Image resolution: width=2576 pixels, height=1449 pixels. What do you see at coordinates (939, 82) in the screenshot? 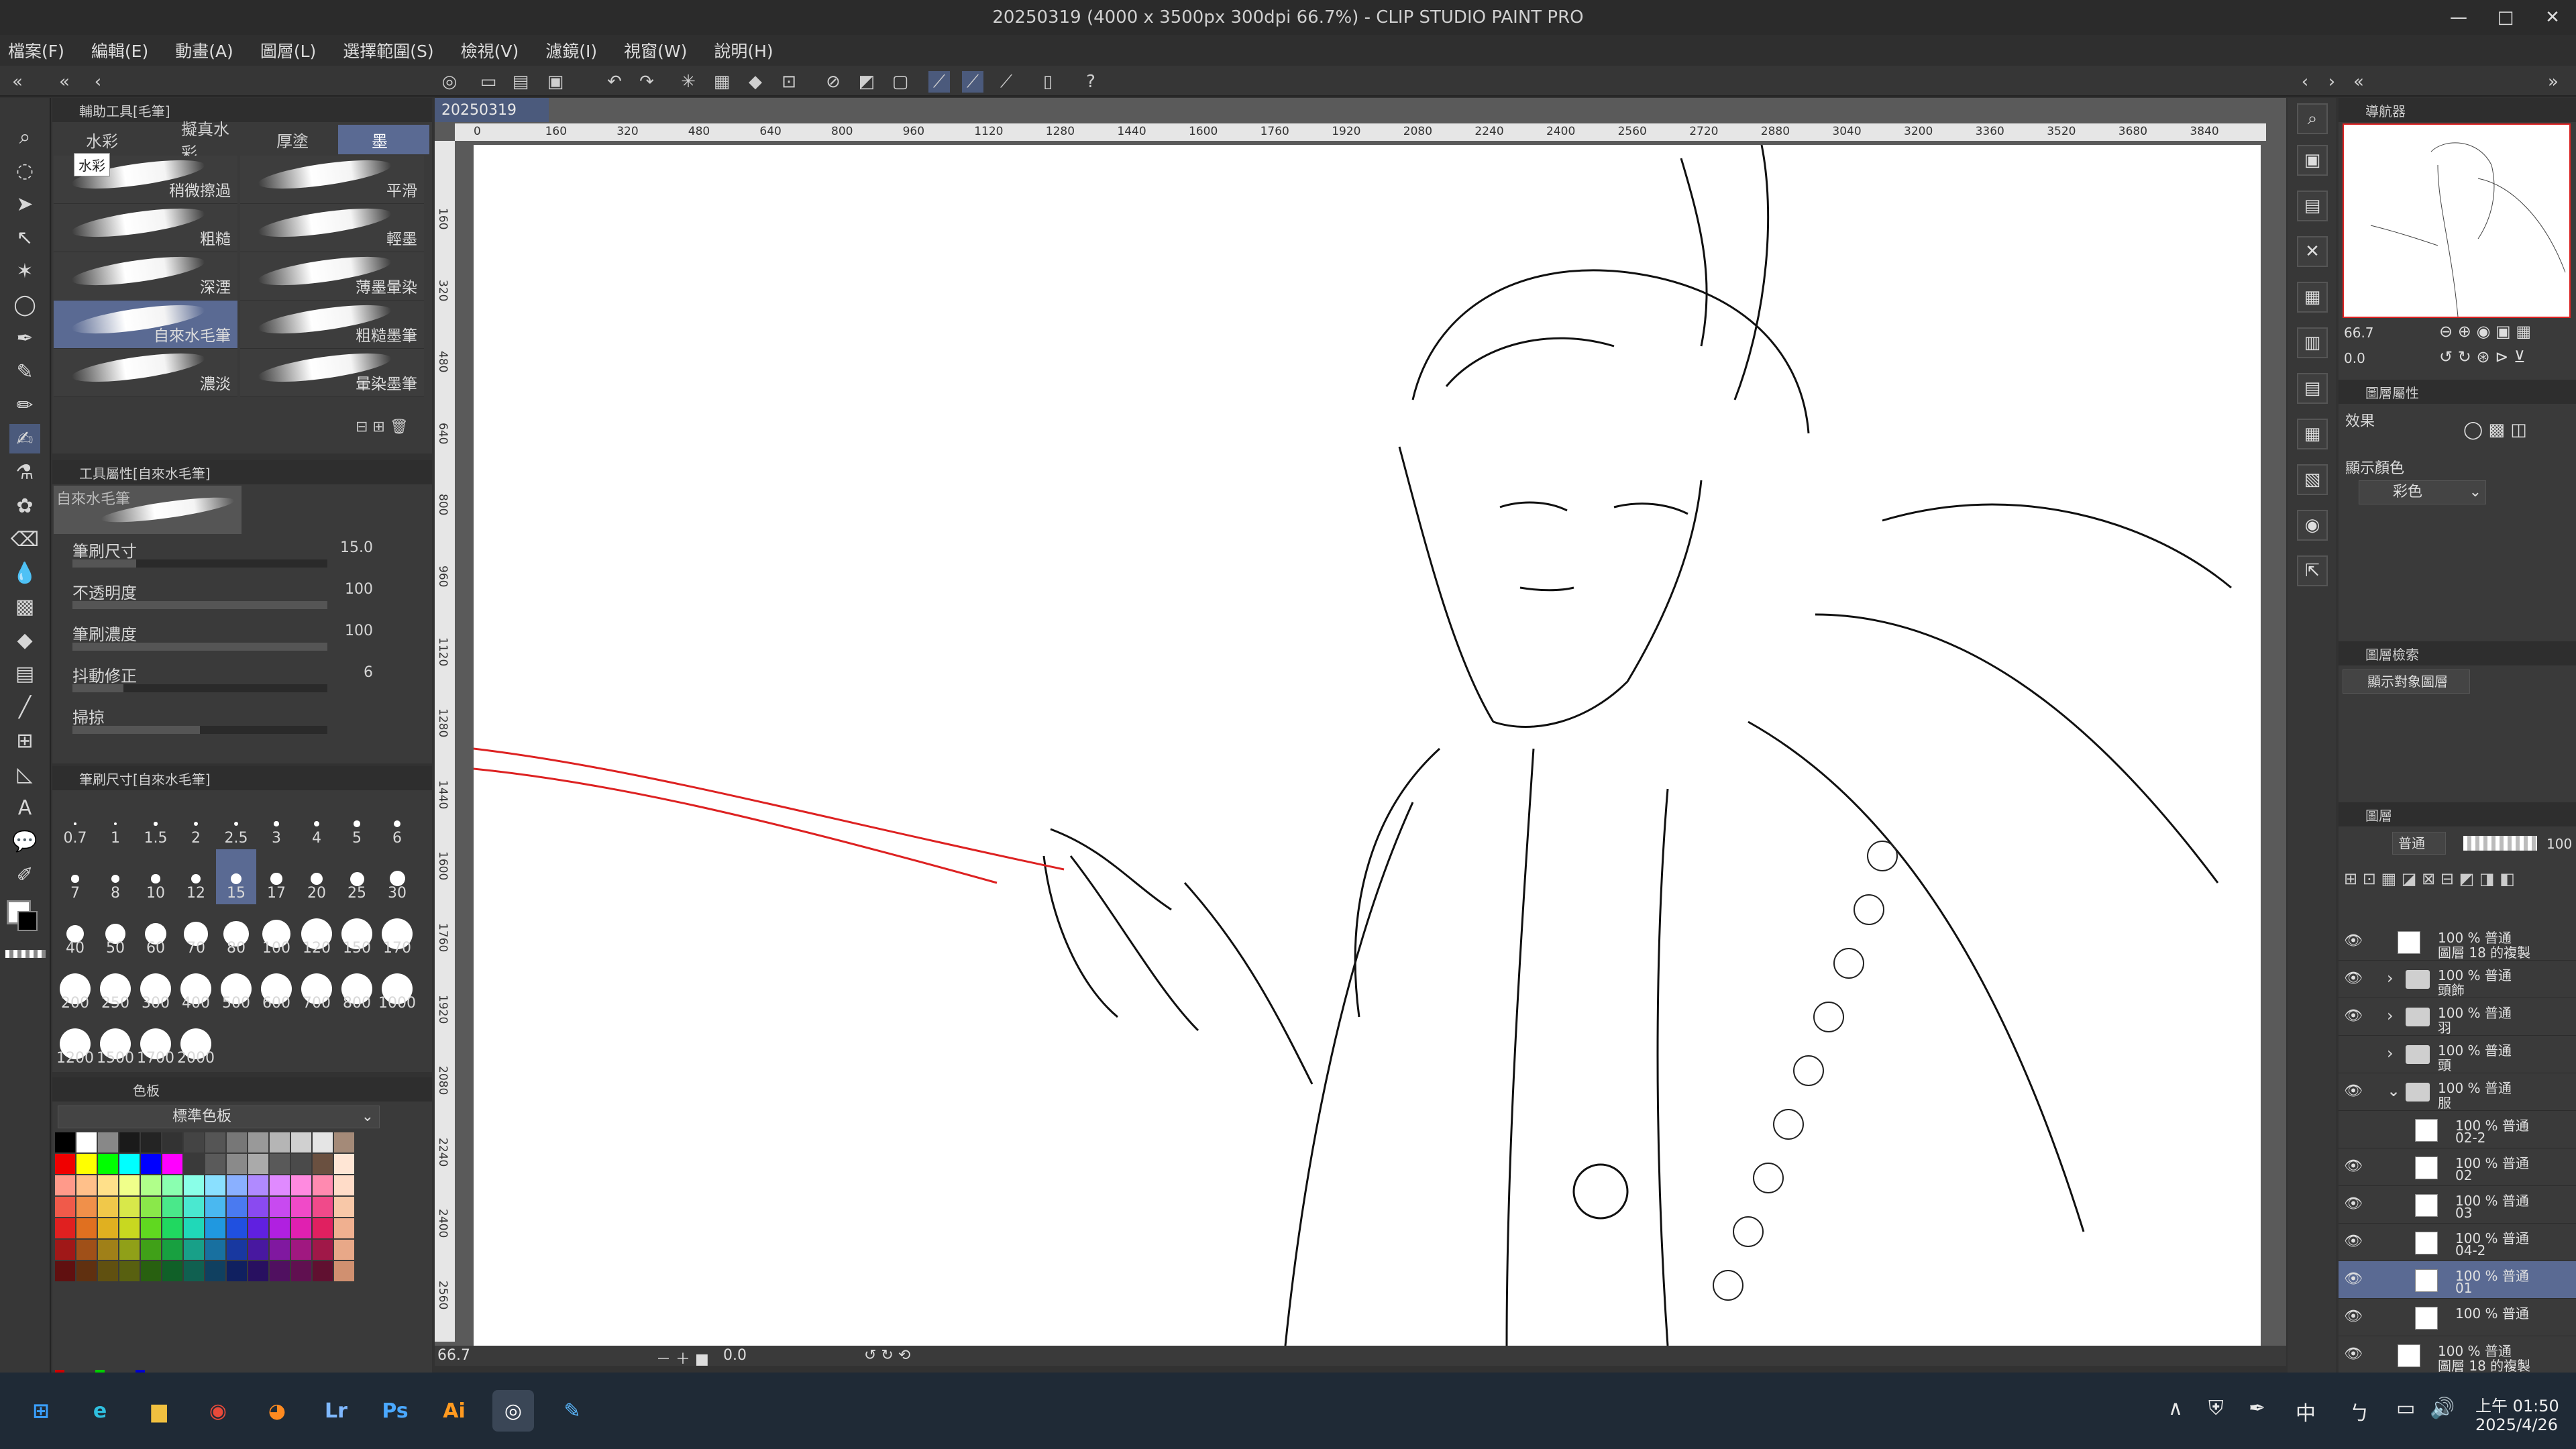
I see `snap-ruler-icon: ⟋` at bounding box center [939, 82].